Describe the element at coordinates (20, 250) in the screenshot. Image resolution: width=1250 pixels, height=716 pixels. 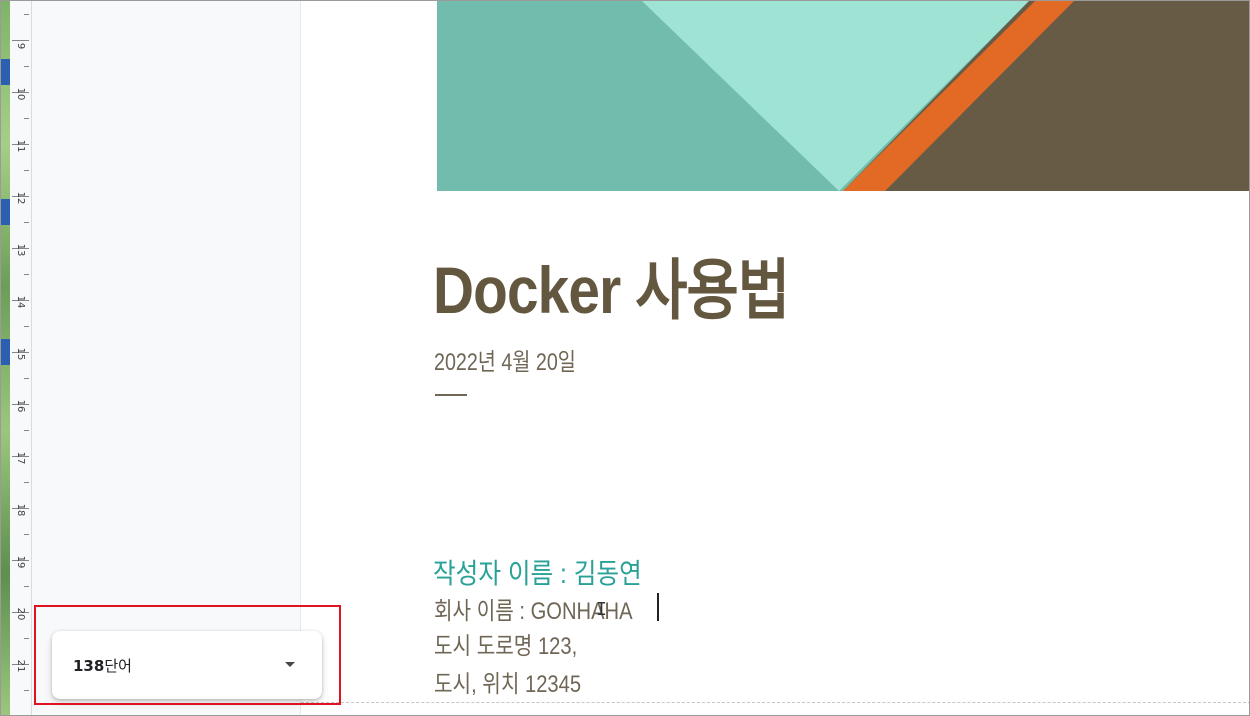
I see `ruler-number: 13` at that location.